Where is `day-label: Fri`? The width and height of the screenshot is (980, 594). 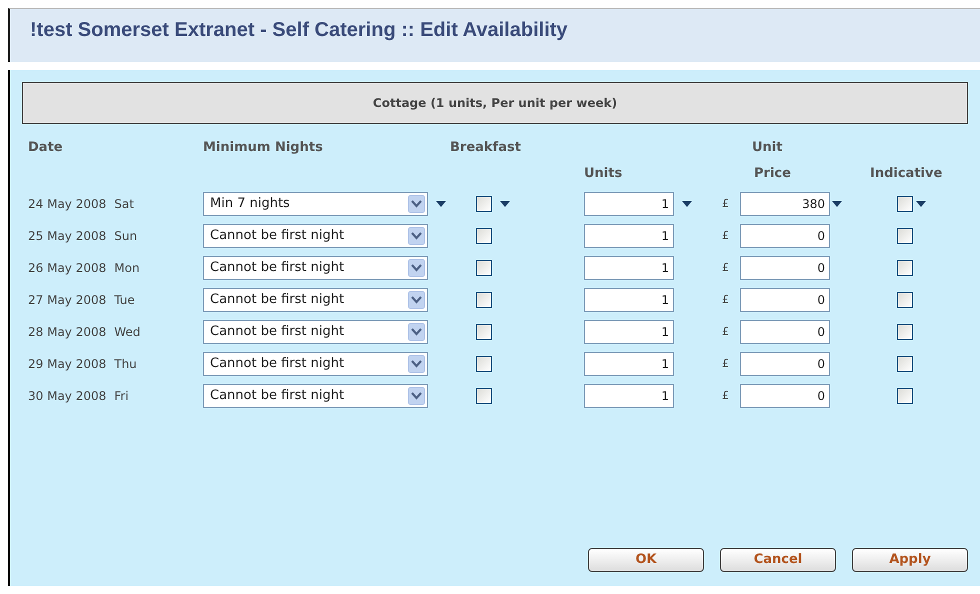
day-label: Fri is located at coordinates (121, 396).